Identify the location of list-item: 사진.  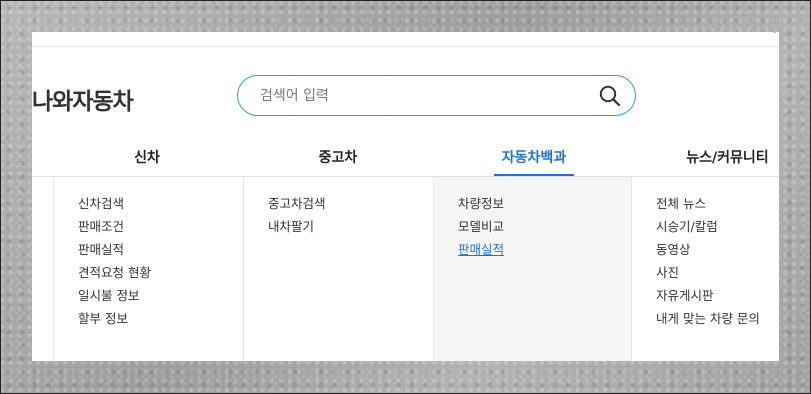
(717, 273).